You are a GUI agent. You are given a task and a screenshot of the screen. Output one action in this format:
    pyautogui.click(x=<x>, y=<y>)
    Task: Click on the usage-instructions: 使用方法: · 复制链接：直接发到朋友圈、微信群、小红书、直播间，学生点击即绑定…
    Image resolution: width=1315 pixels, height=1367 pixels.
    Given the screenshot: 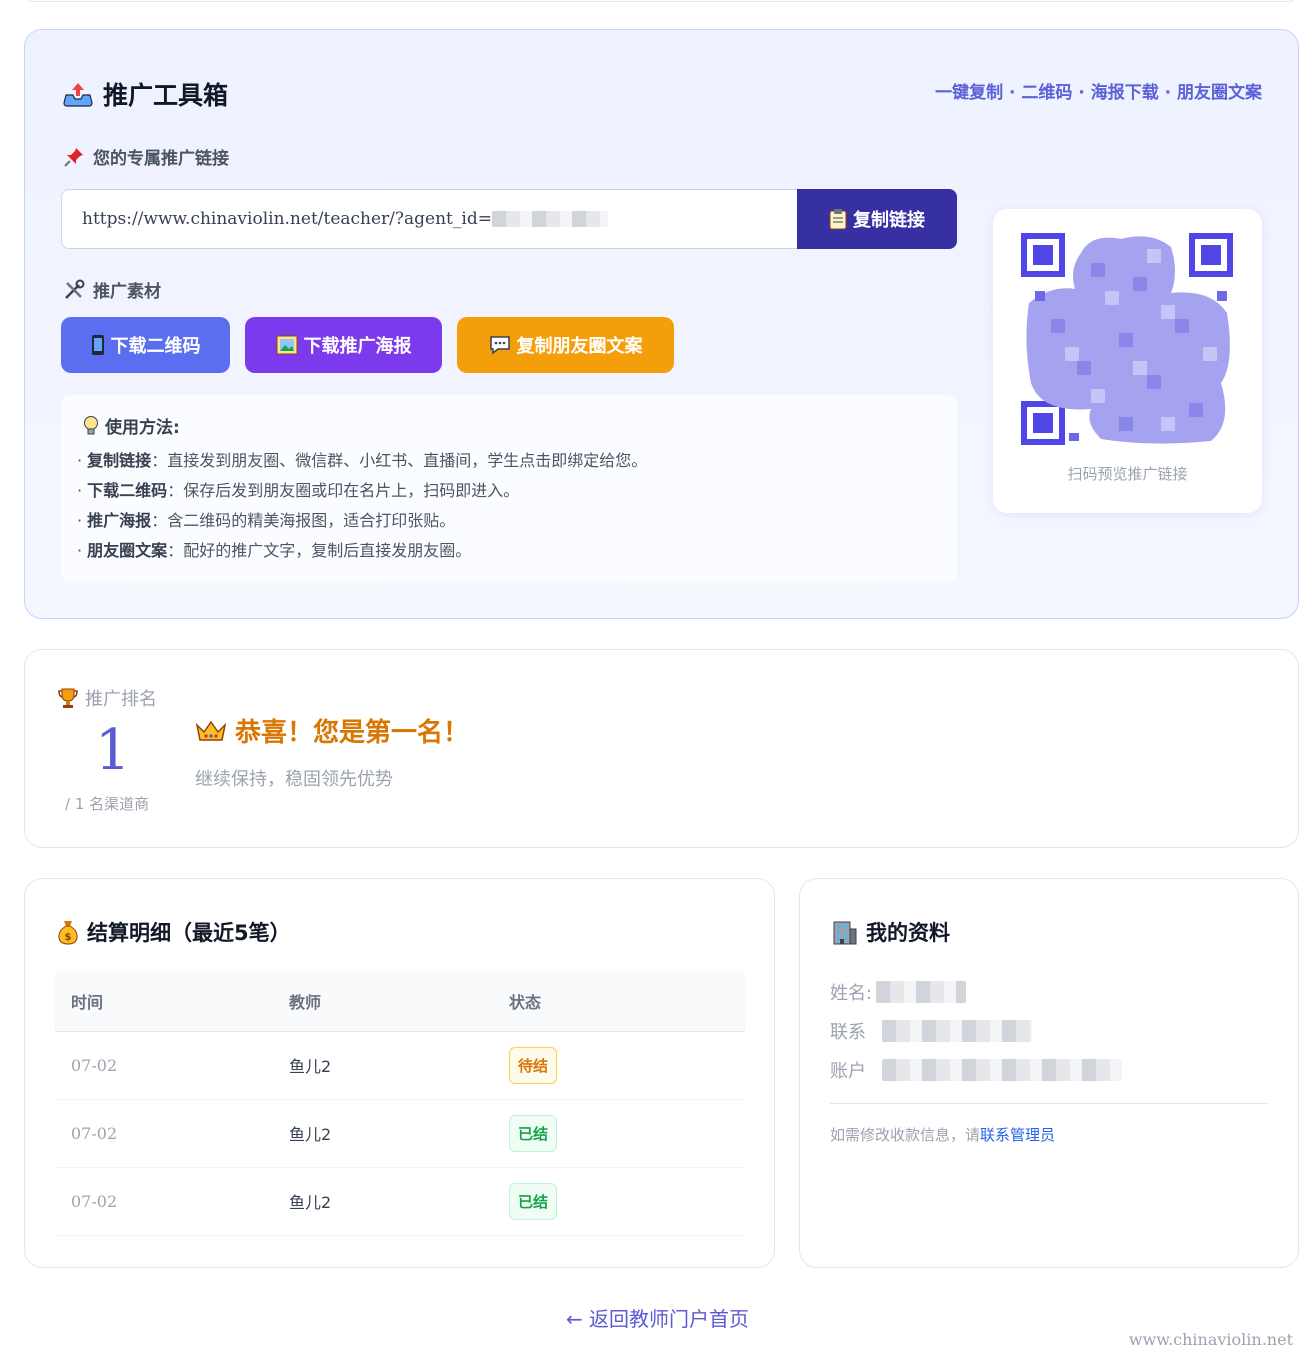 What is the action you would take?
    pyautogui.click(x=509, y=489)
    